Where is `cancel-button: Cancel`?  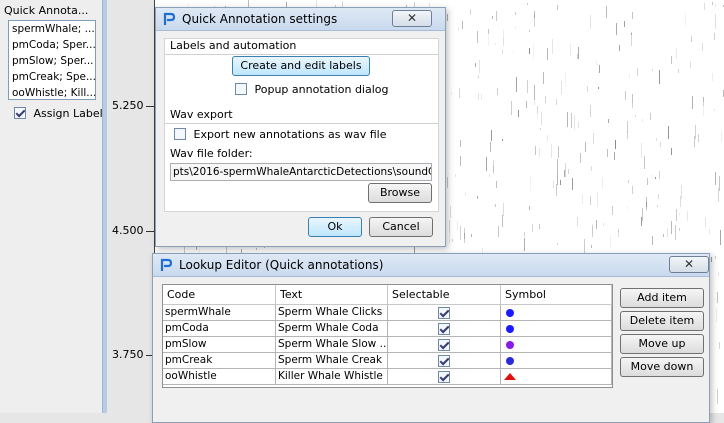 cancel-button: Cancel is located at coordinates (401, 227).